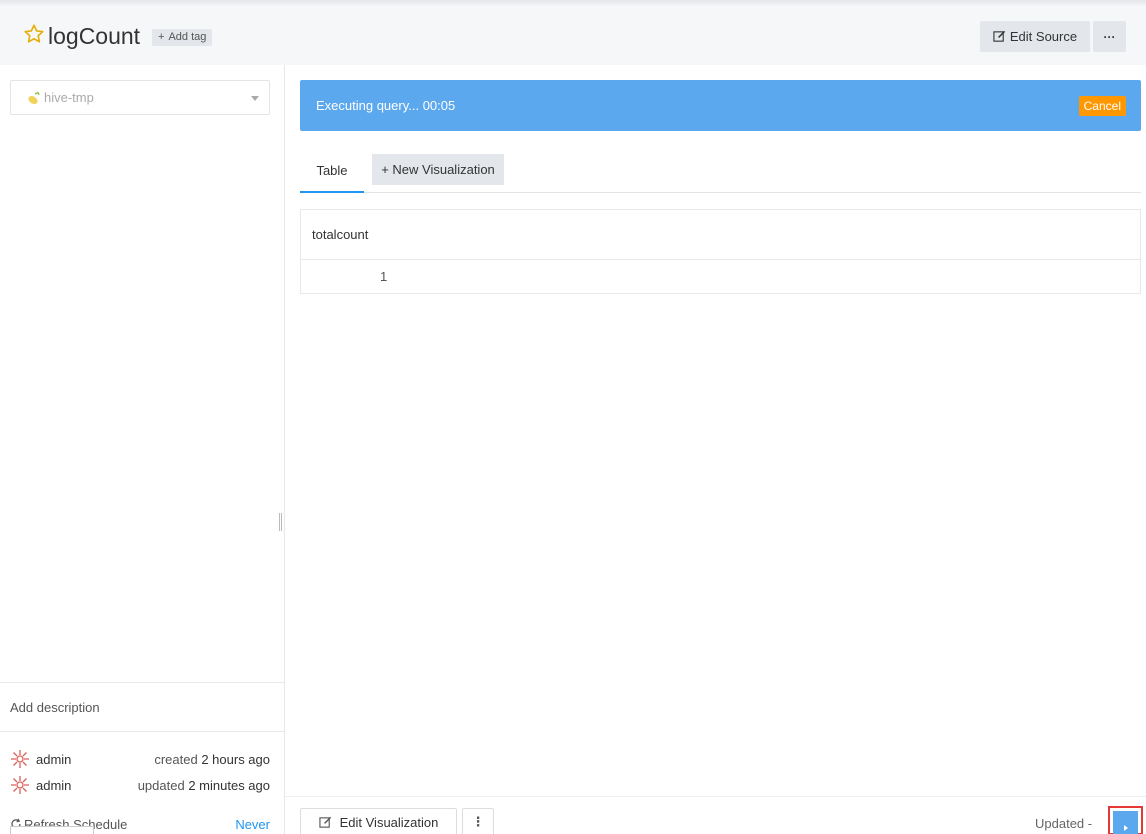 The width and height of the screenshot is (1146, 834). Describe the element at coordinates (438, 169) in the screenshot. I see `new-visualization-button: + New Visualization` at that location.